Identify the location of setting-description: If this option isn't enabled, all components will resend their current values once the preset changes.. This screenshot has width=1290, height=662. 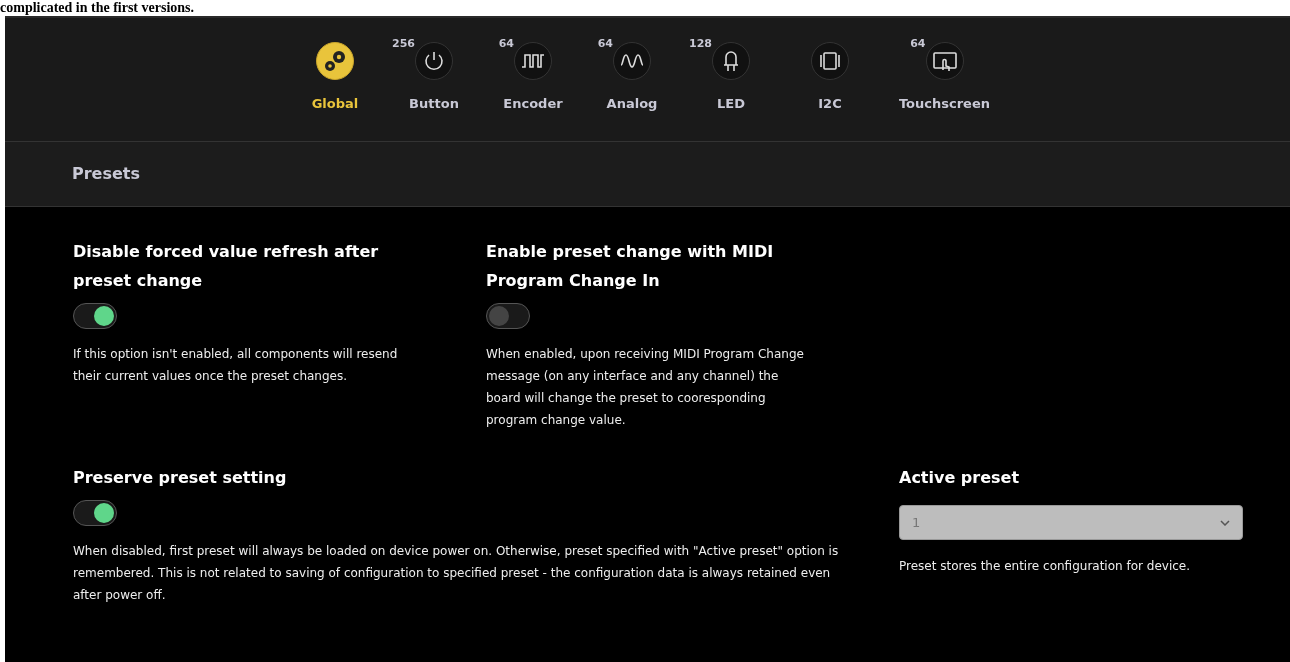
(236, 365).